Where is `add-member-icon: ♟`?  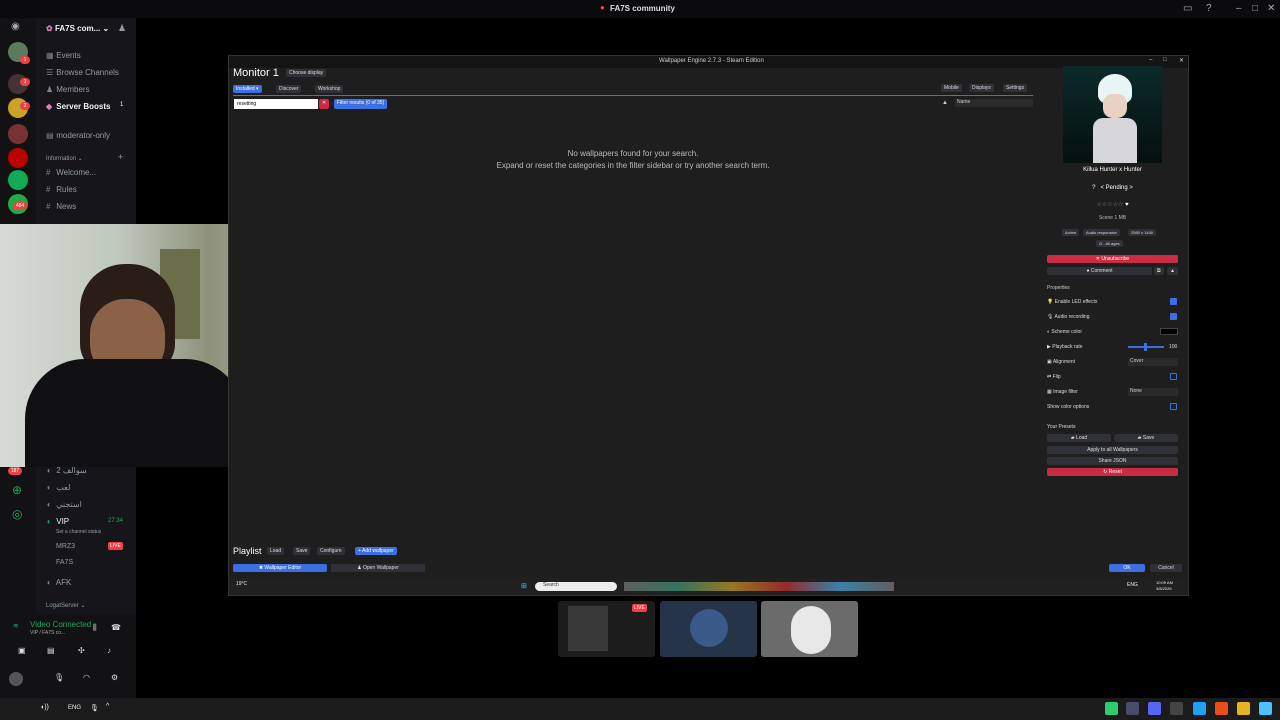
add-member-icon: ♟ is located at coordinates (122, 28).